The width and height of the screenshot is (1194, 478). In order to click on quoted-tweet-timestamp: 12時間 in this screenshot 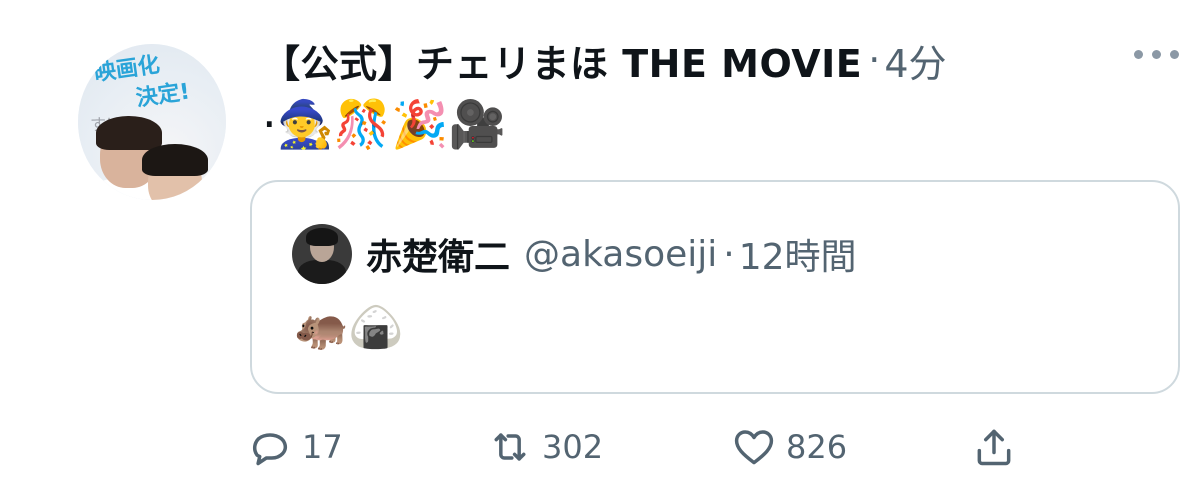, I will do `click(798, 254)`.